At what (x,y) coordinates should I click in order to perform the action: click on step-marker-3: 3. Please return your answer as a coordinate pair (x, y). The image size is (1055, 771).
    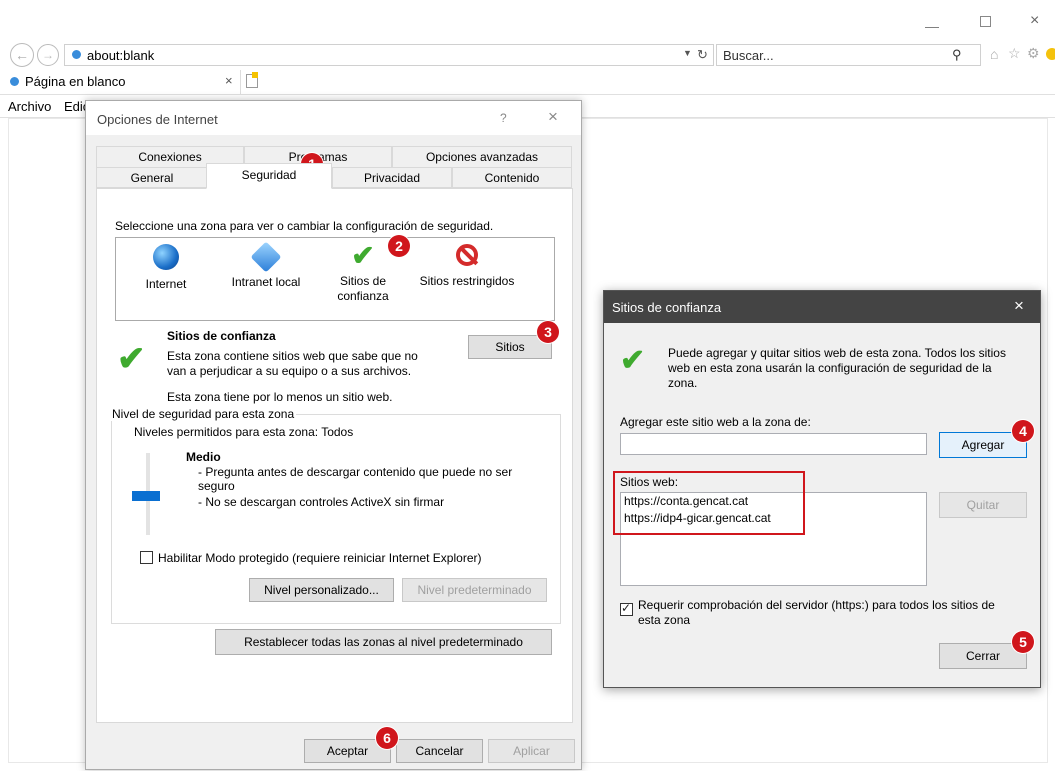
    Looking at the image, I should click on (548, 332).